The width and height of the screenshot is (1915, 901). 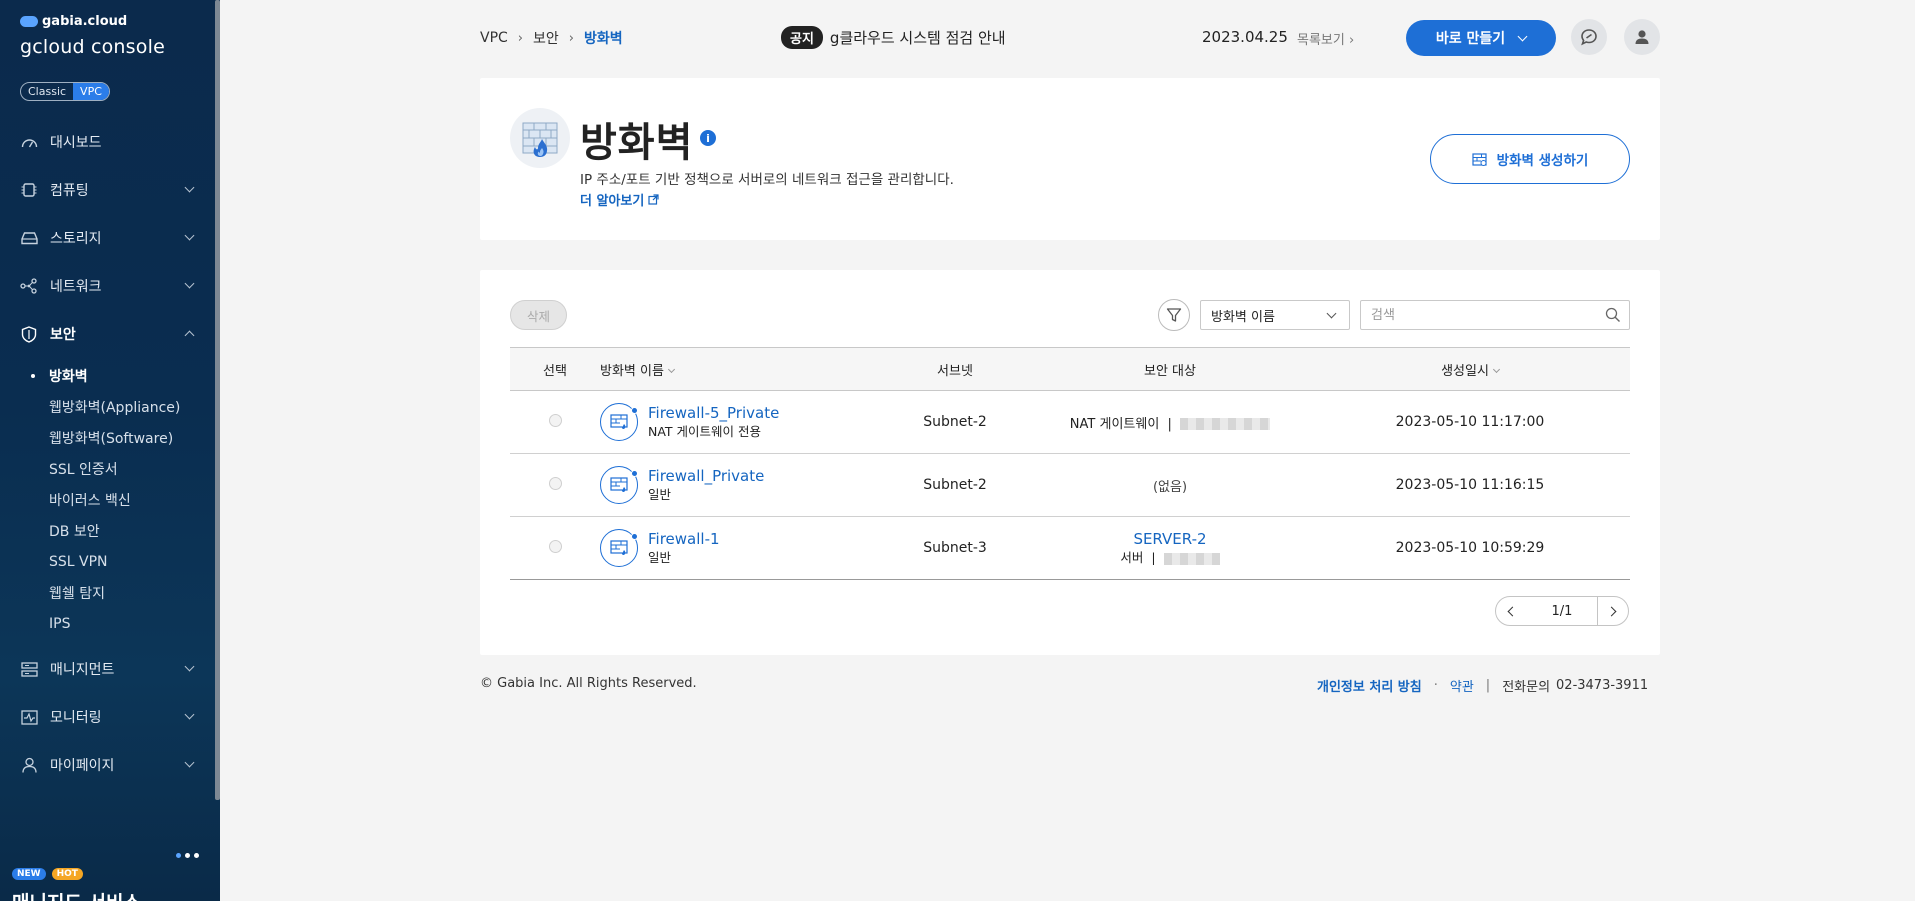 I want to click on sidebar-item-mypage: 마이페이지, so click(x=107, y=765).